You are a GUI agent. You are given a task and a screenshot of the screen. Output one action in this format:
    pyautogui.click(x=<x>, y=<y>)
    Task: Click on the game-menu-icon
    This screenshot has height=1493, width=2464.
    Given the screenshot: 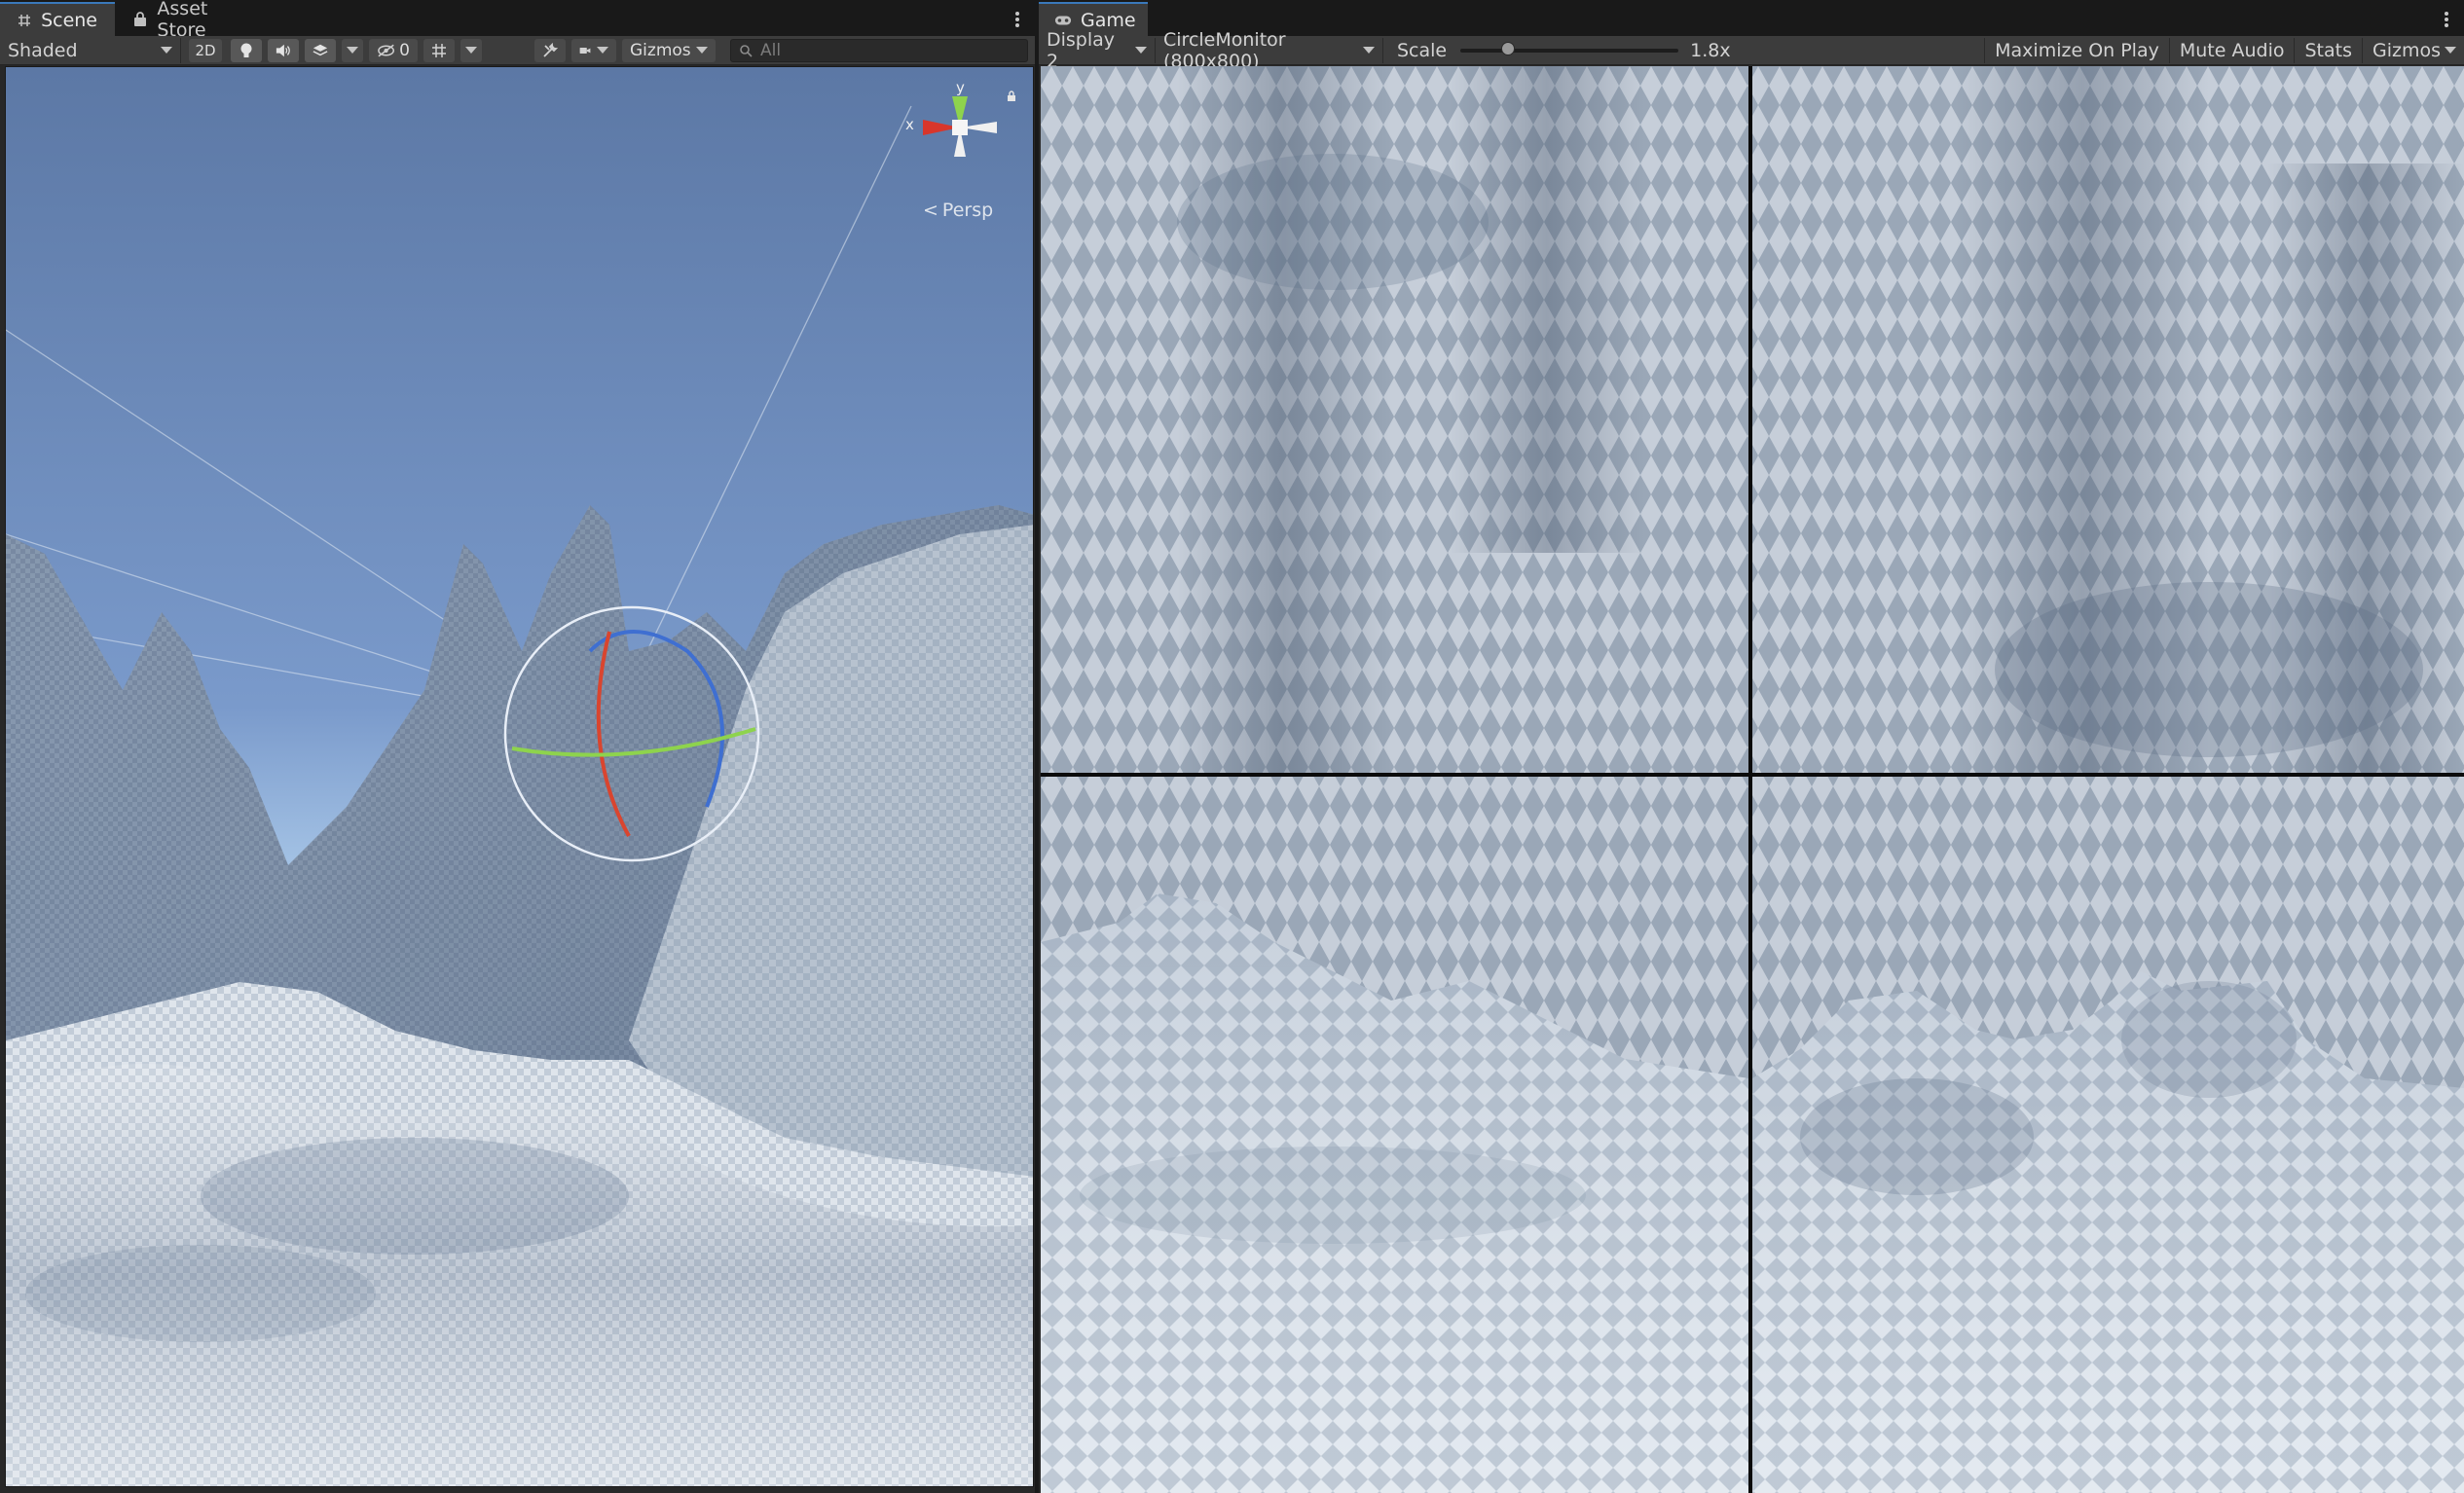 What is the action you would take?
    pyautogui.click(x=2447, y=19)
    